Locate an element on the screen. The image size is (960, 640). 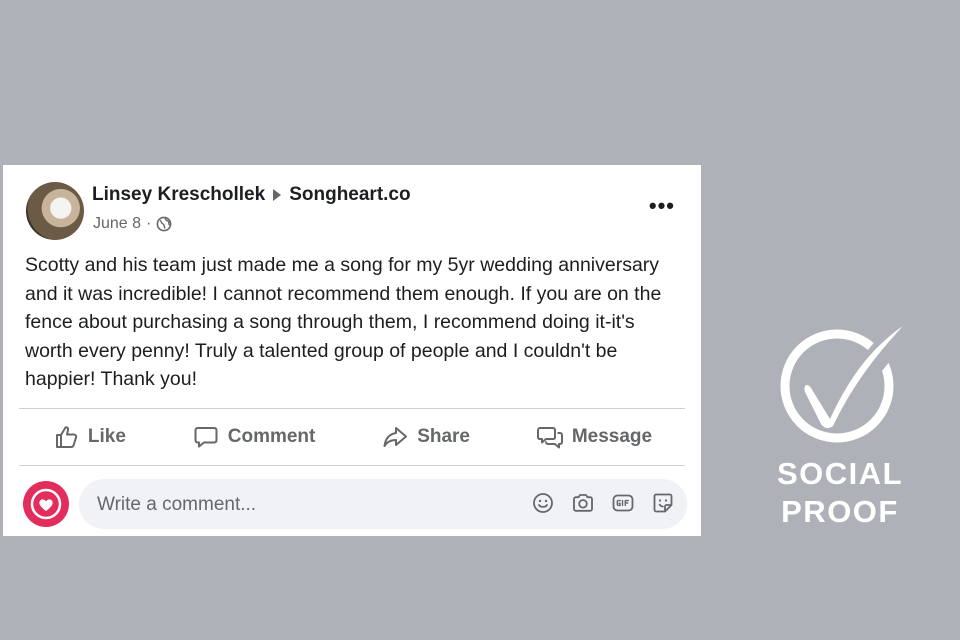
share-arrow-icon is located at coordinates (395, 437).